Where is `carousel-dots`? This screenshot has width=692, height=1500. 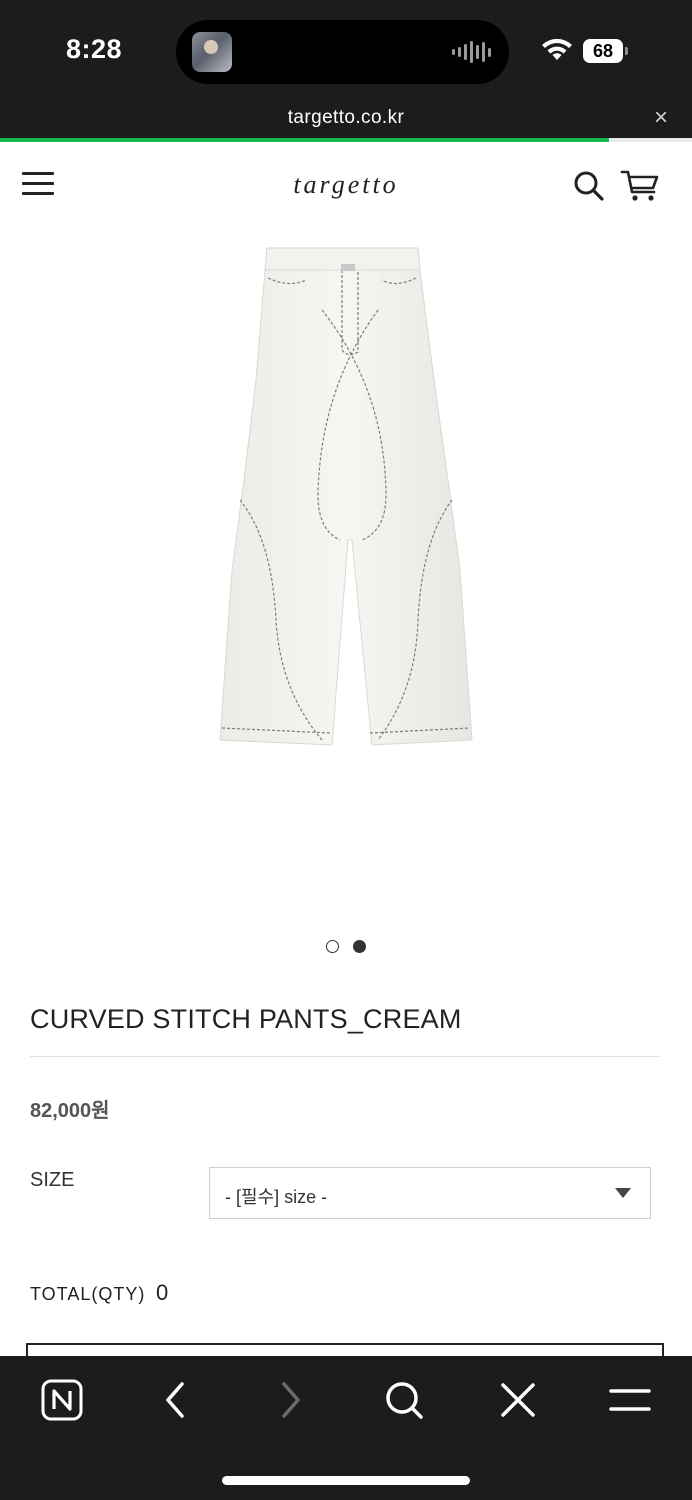
carousel-dots is located at coordinates (346, 946).